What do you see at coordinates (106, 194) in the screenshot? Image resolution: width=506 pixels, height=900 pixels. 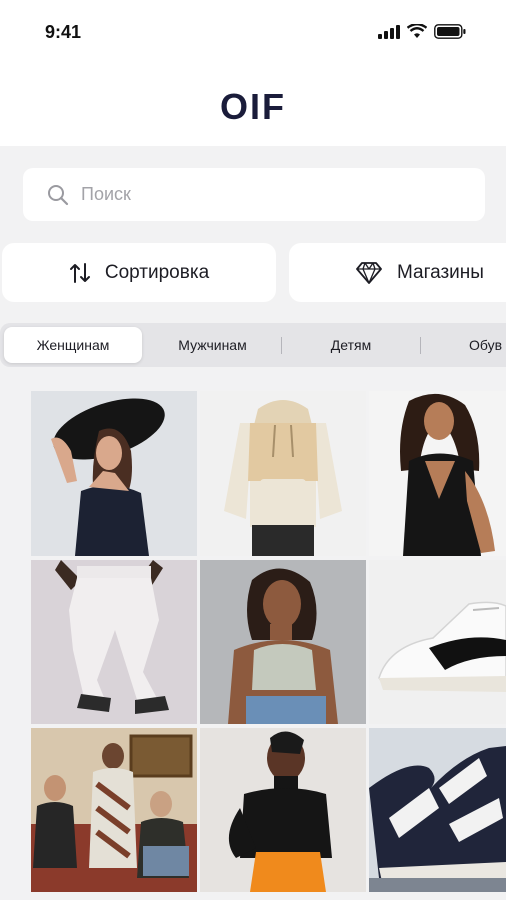 I see `search-placeholder: Поиск` at bounding box center [106, 194].